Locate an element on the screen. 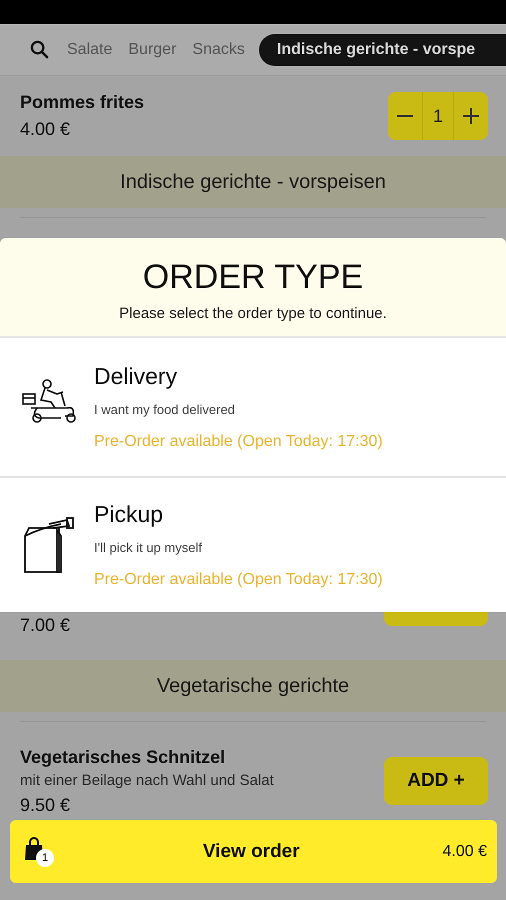 This screenshot has height=900, width=506. option-description: I'll pick it up myself is located at coordinates (148, 547).